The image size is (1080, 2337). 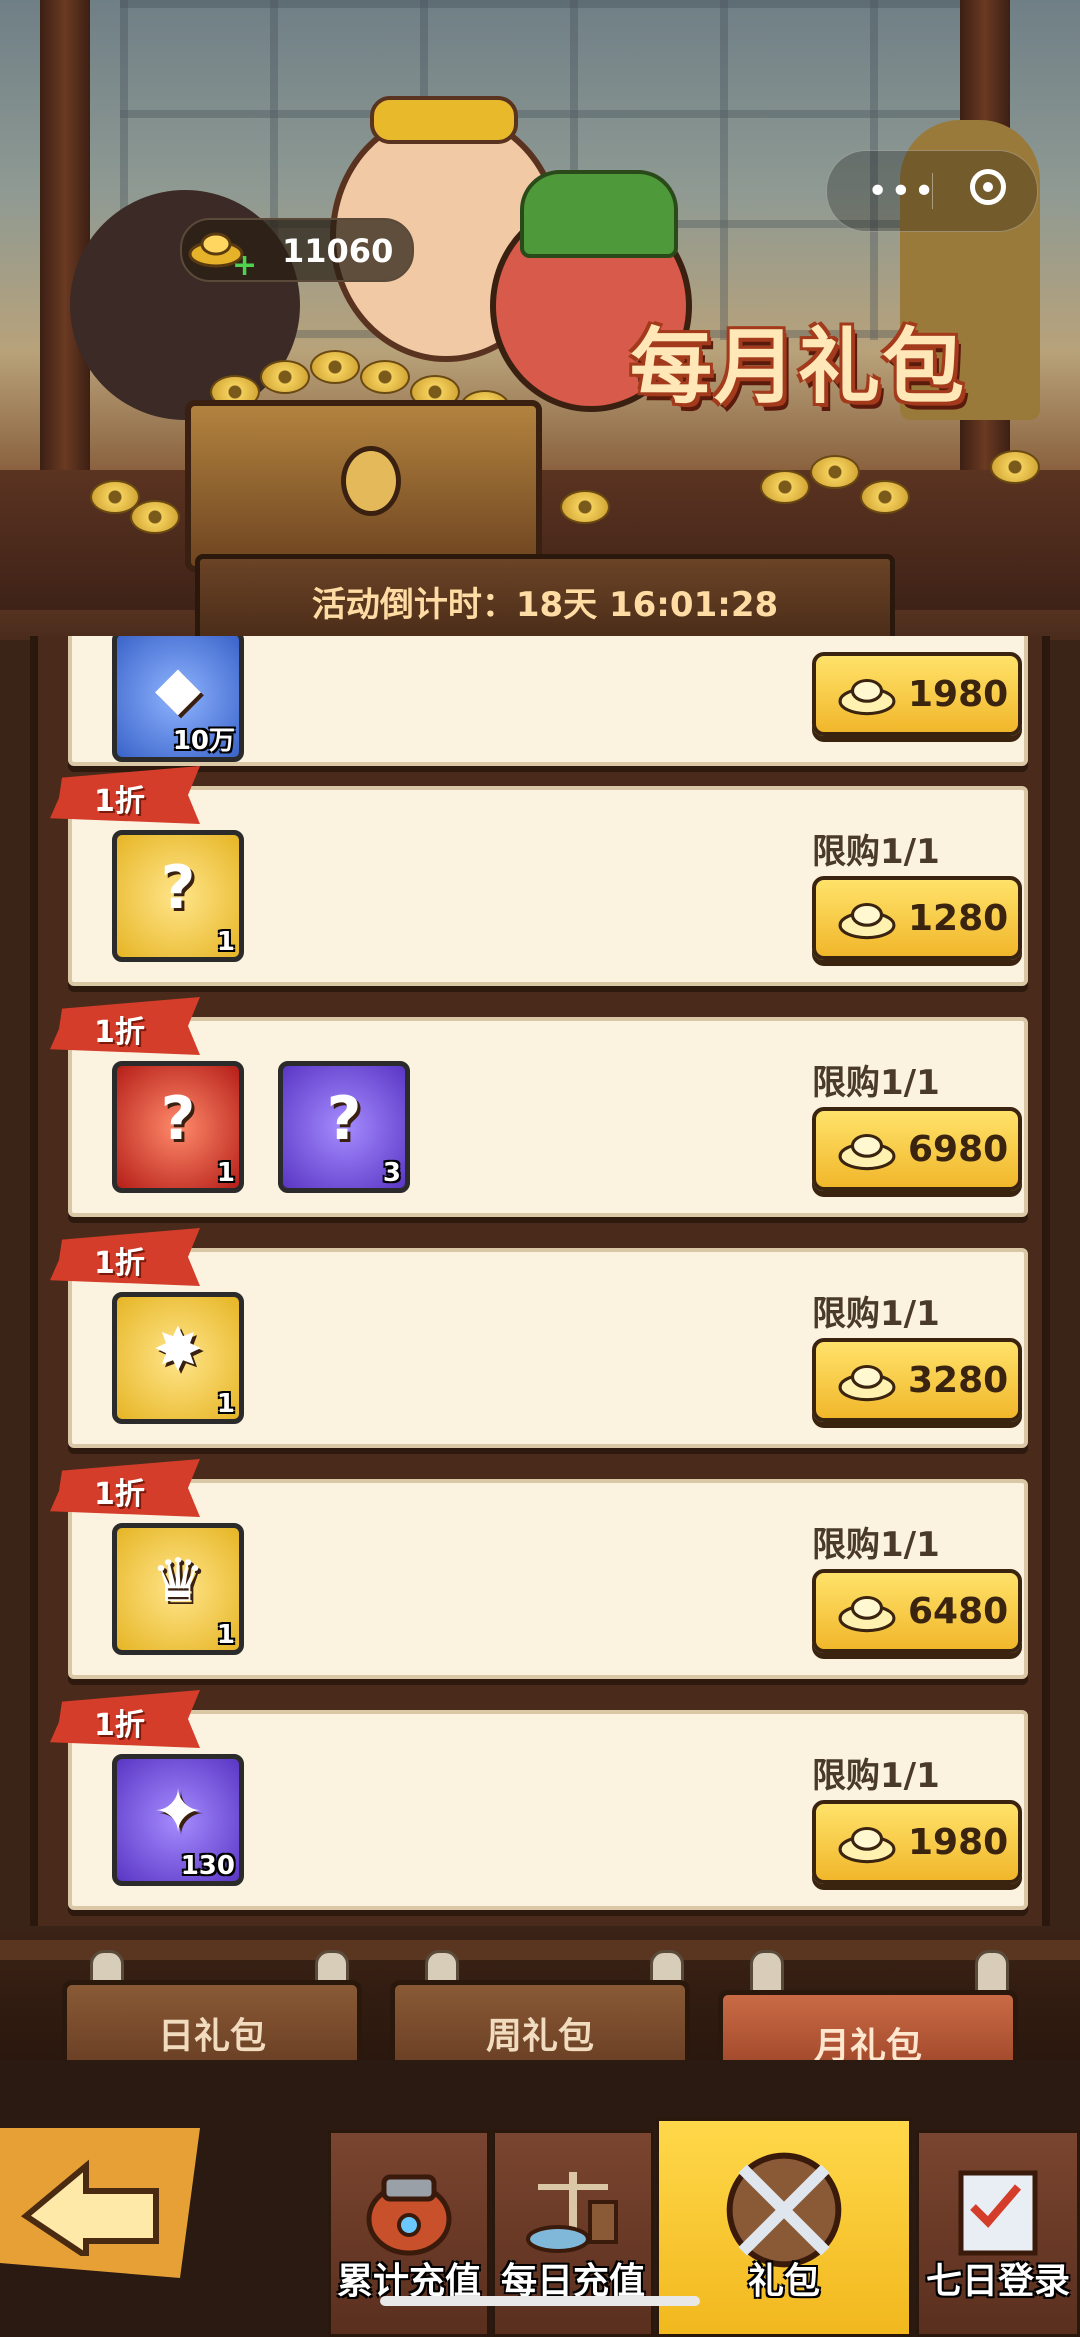 I want to click on nav-seven-day-login: 七日登录, so click(x=998, y=2233).